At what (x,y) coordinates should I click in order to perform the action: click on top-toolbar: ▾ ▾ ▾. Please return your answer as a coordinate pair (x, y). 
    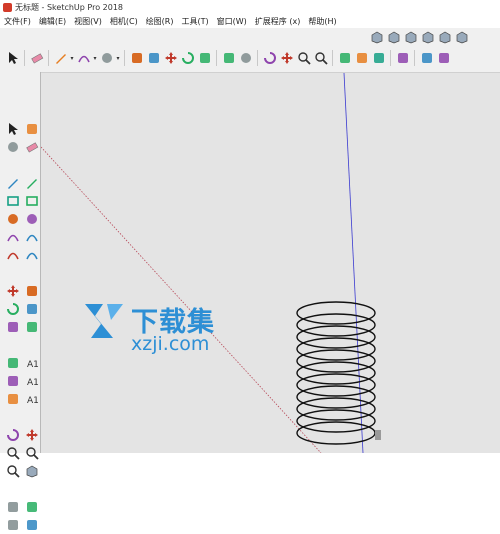
    Looking at the image, I should click on (250, 50).